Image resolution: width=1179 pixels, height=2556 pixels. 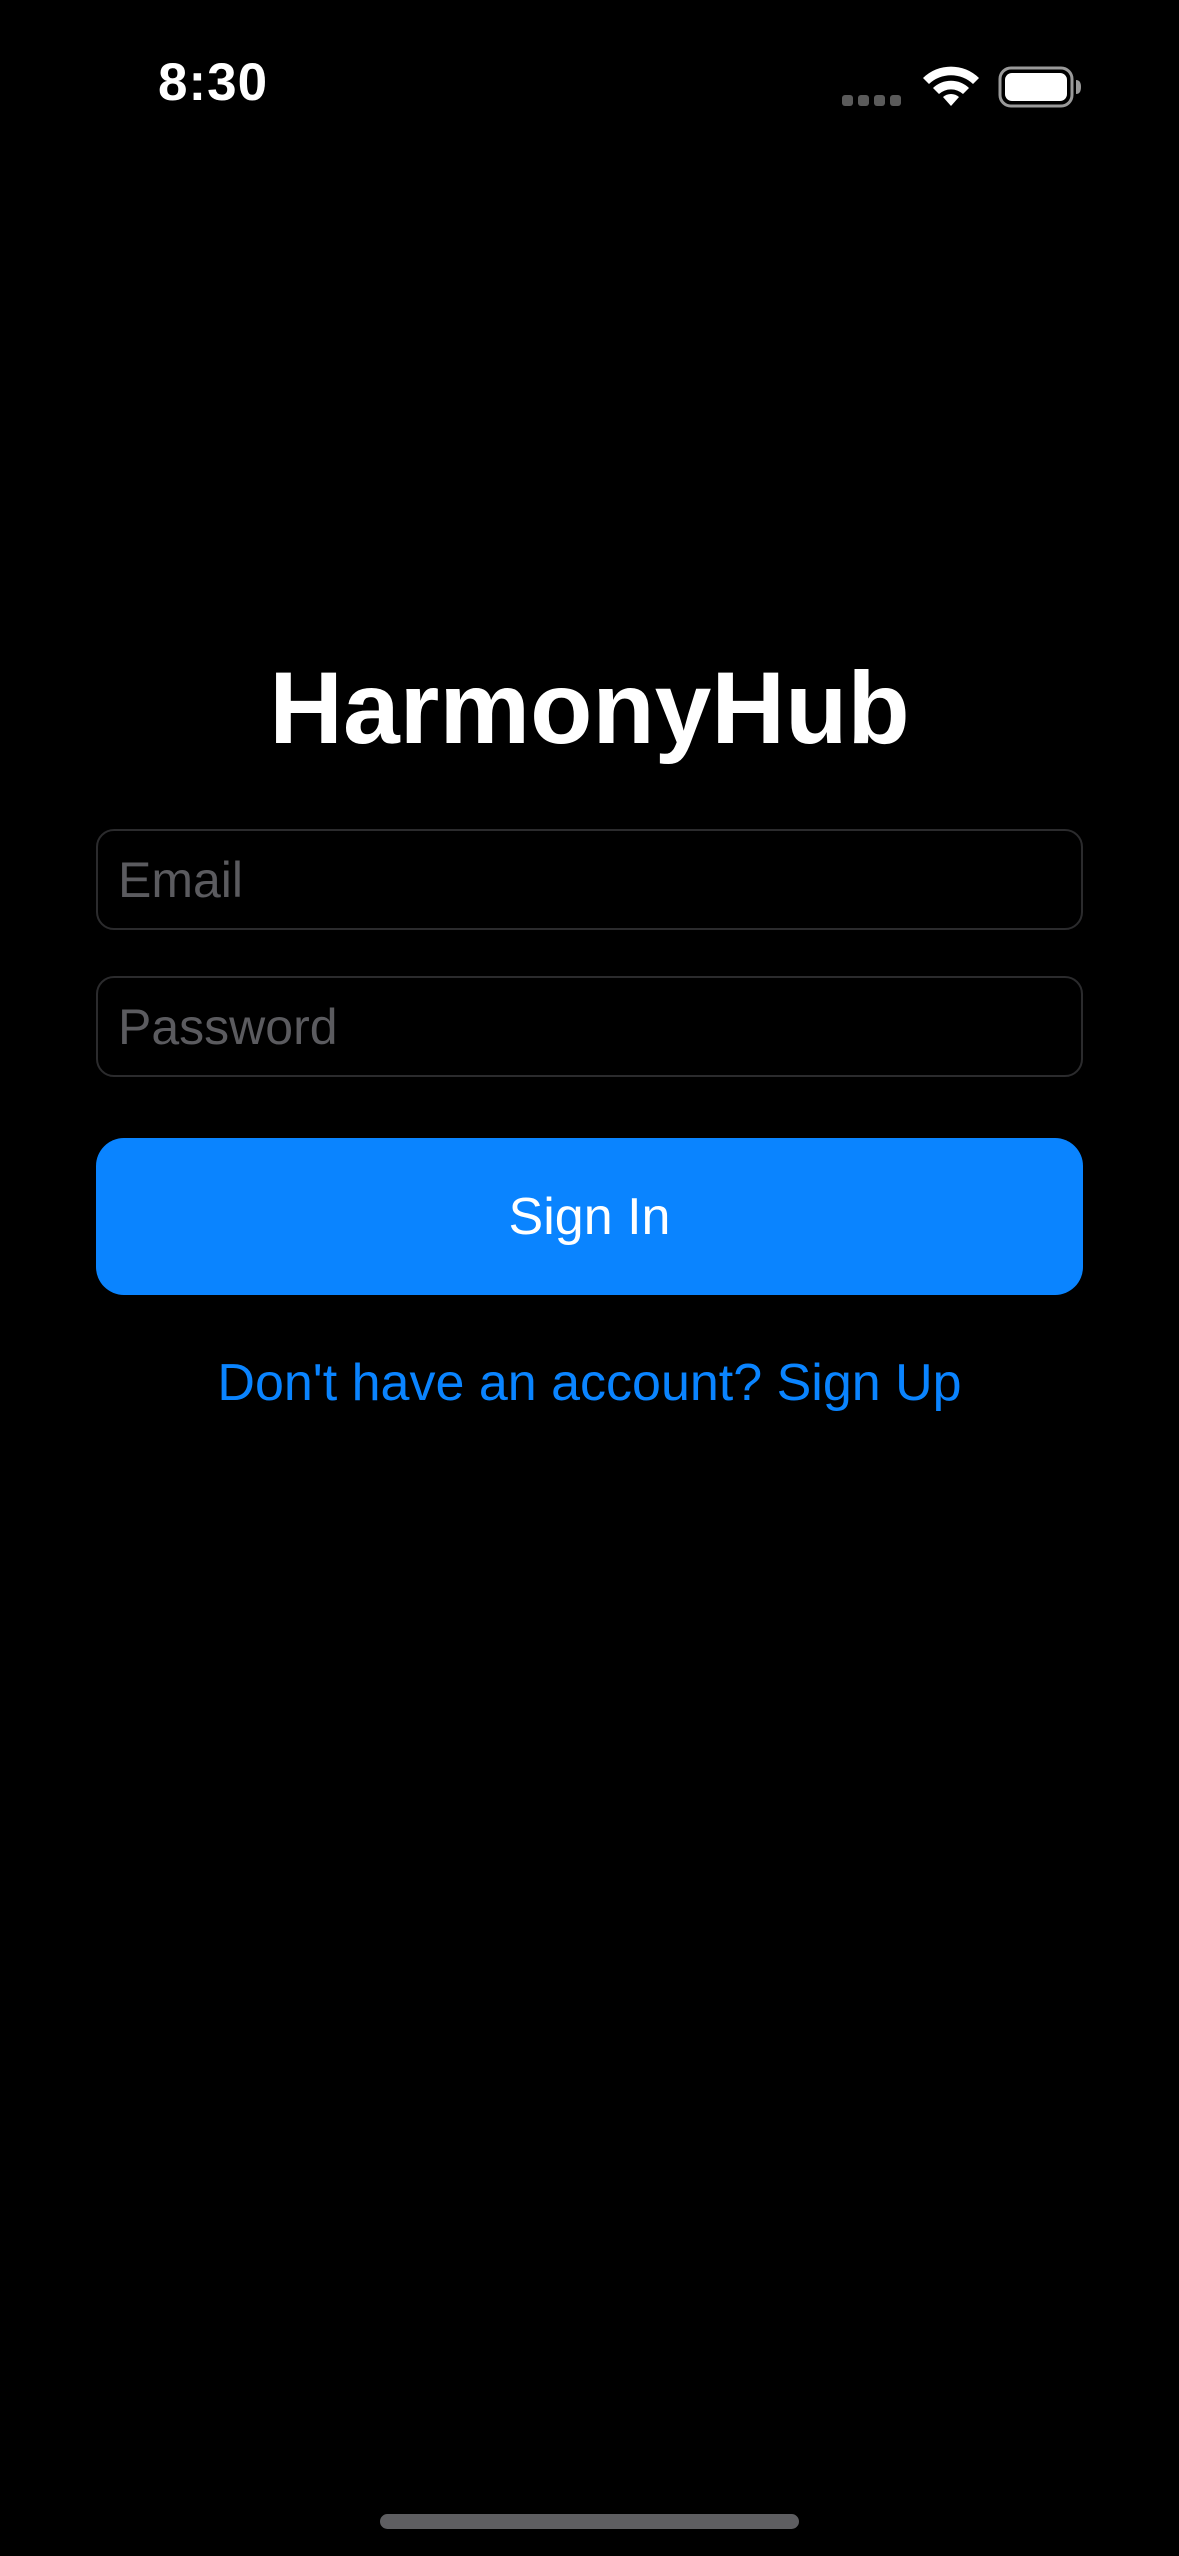 I want to click on sign-in-button: Sign In, so click(x=589, y=1216).